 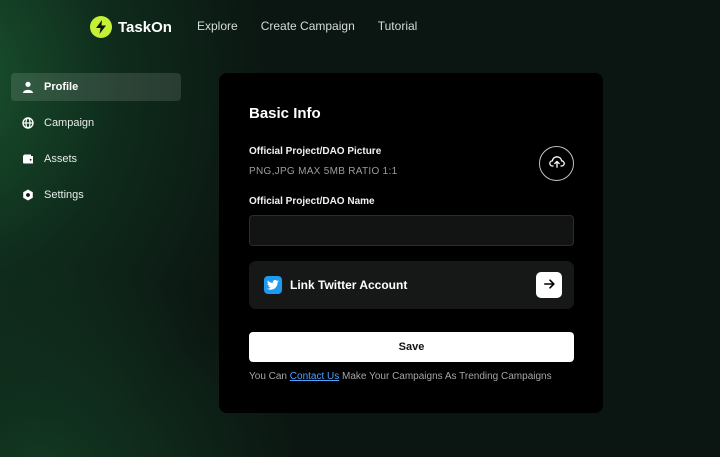 I want to click on brand-name: TaskOn, so click(x=145, y=27).